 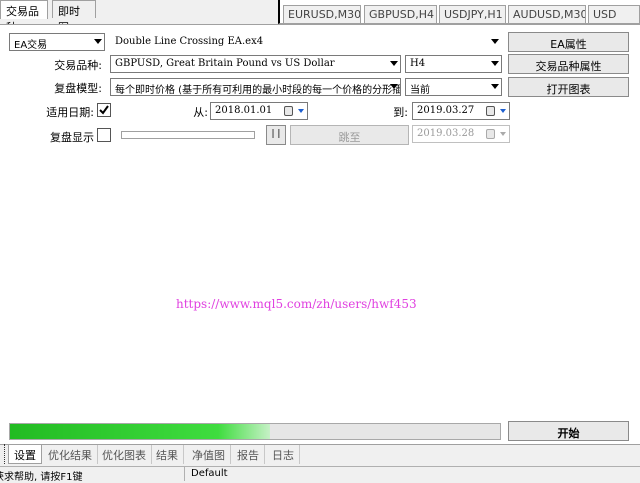 What do you see at coordinates (320, 474) in the screenshot?
I see `status-bar: 获求帮助, 请按F1键 Default` at bounding box center [320, 474].